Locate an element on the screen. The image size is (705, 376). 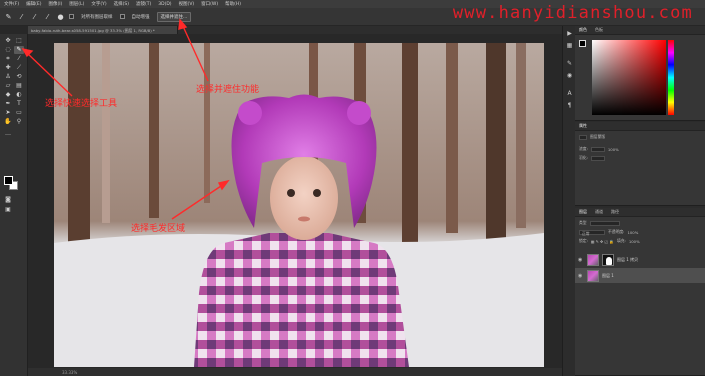
properties-title: 属性 is located at coordinates (583, 125).